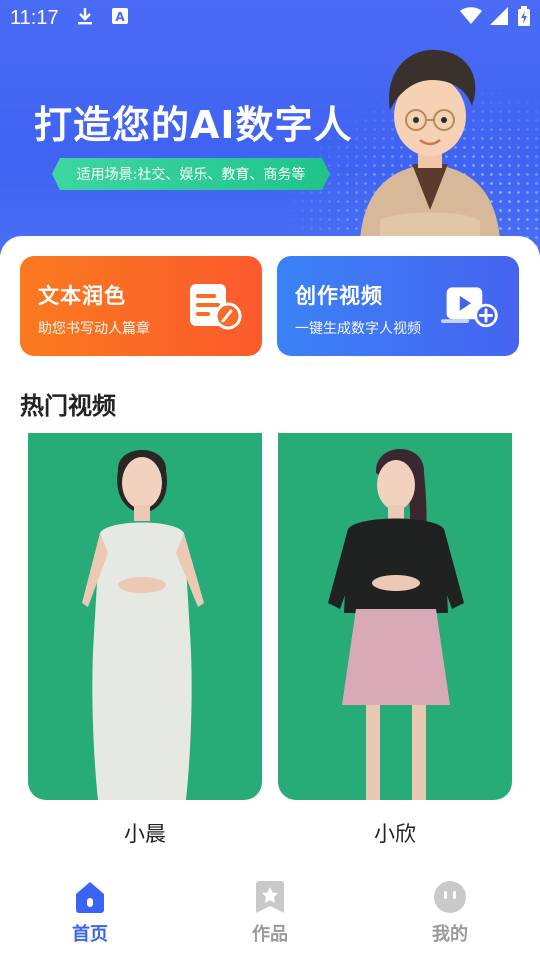  I want to click on tab-works: 作品, so click(270, 914).